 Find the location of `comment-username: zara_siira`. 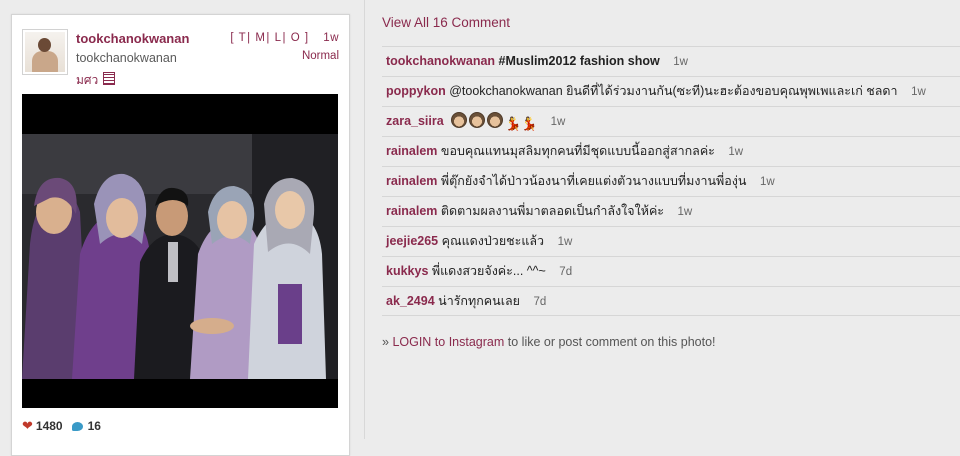

comment-username: zara_siira is located at coordinates (415, 121).